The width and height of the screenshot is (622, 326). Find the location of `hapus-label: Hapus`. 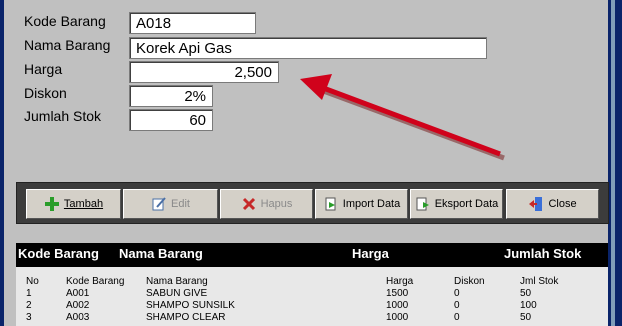

hapus-label: Hapus is located at coordinates (276, 204).